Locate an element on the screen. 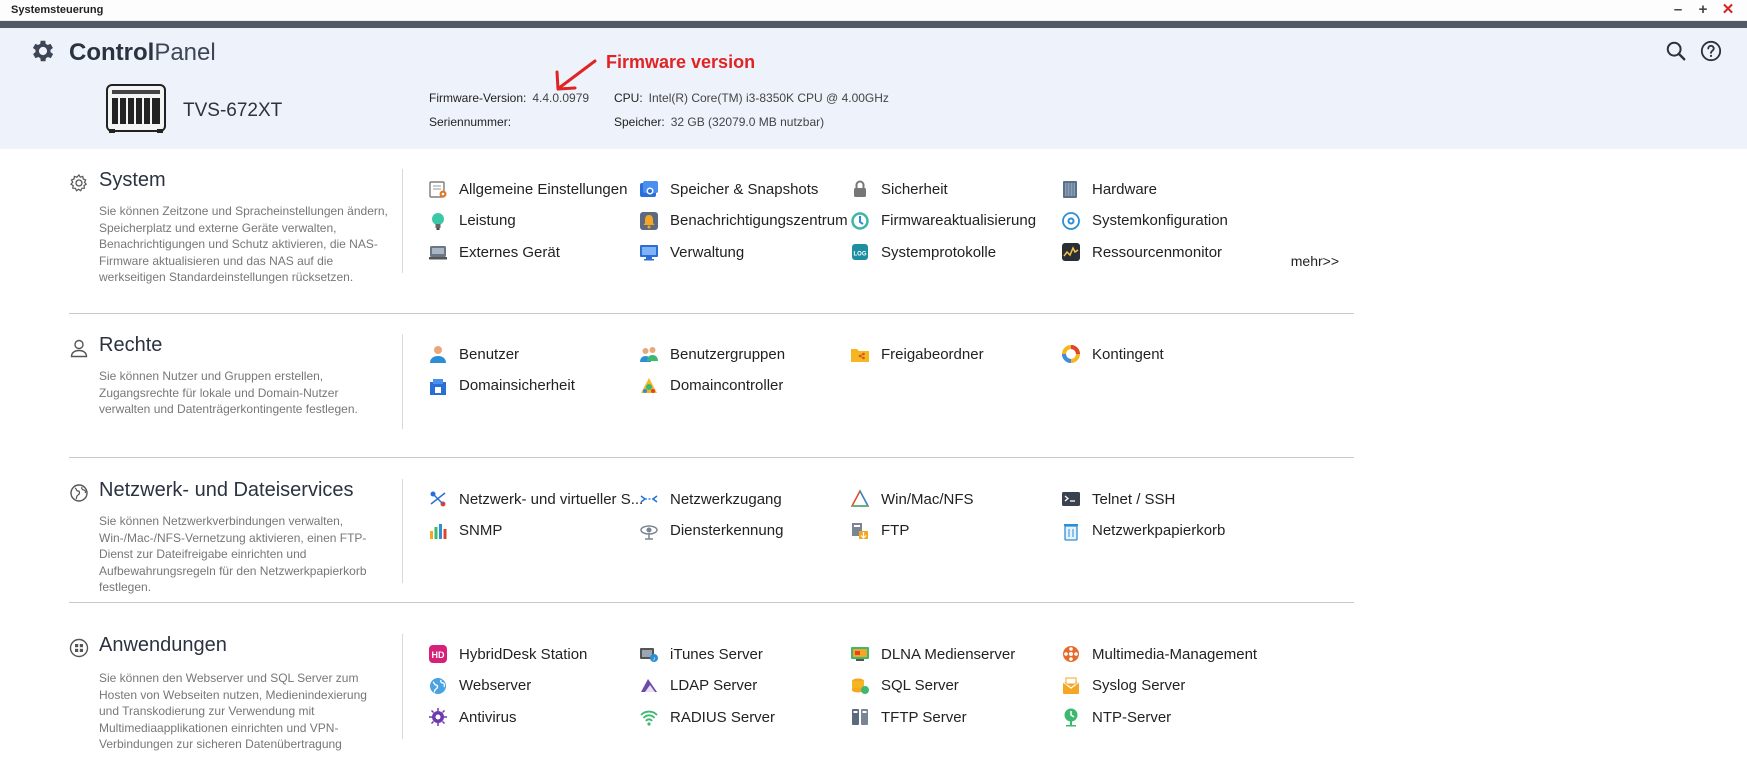  menu-item-benachrichtigungszentrum: Benachrichtigungszentrum is located at coordinates (743, 221).